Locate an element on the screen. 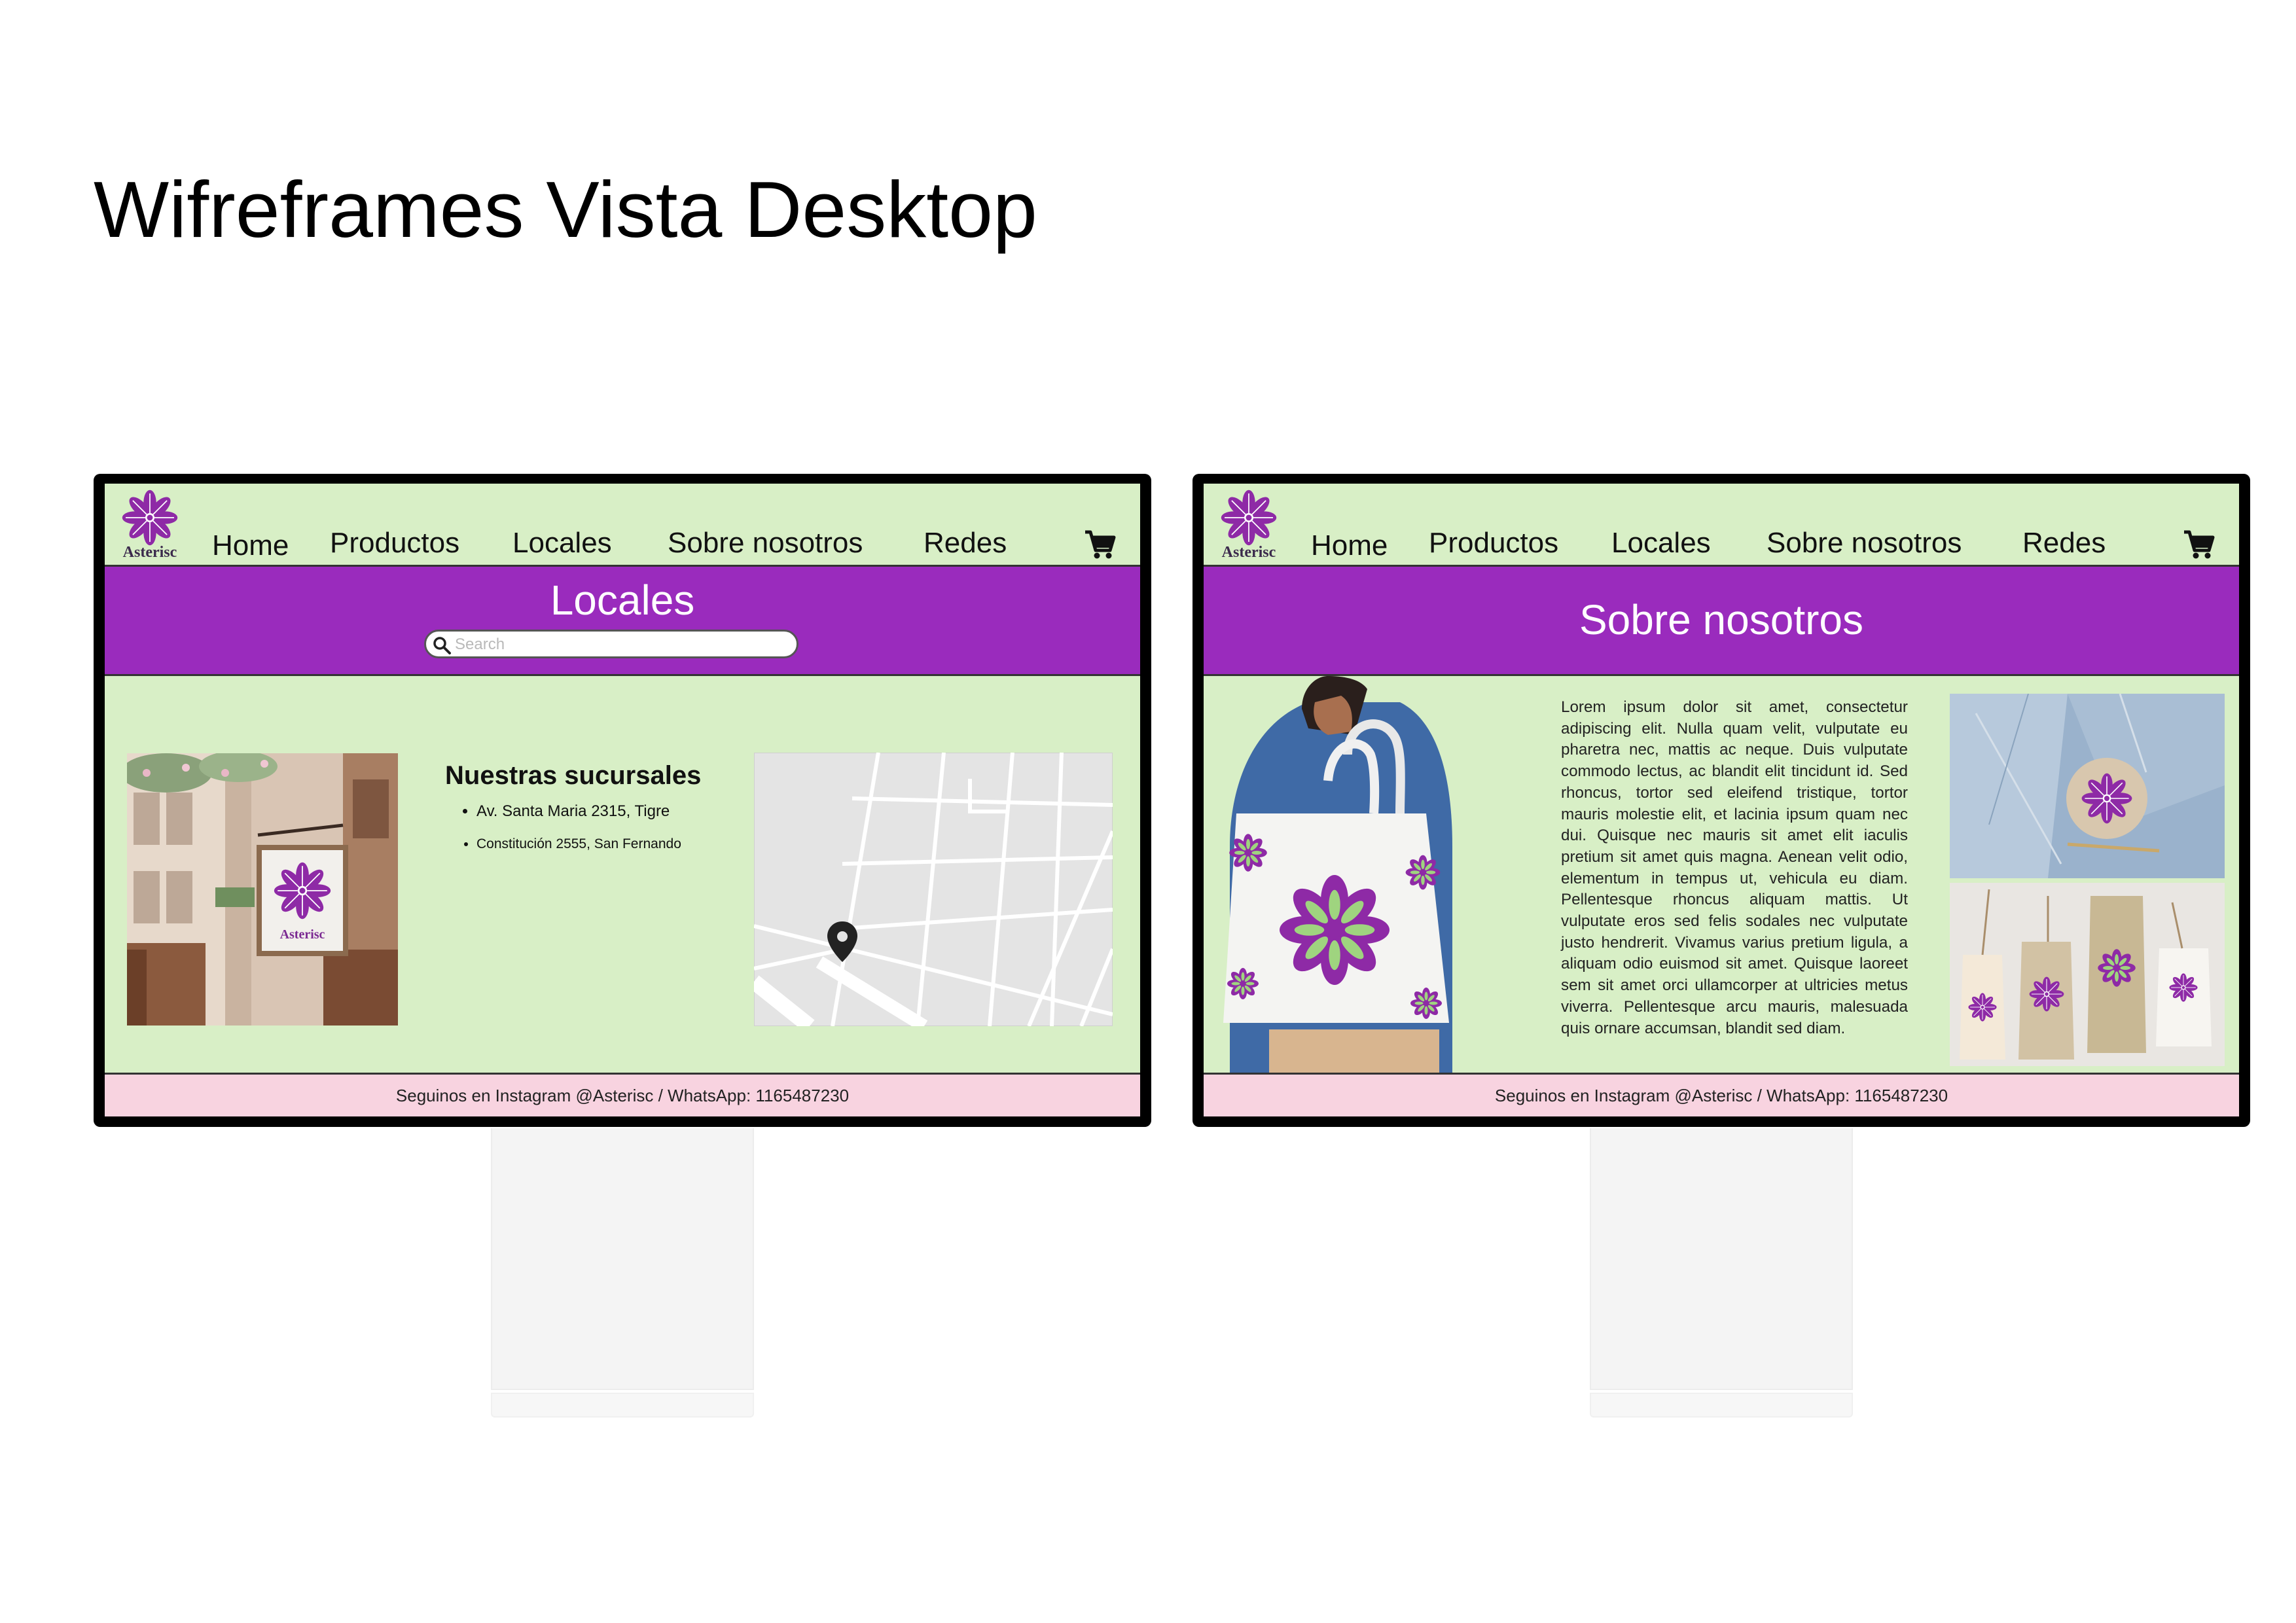 The width and height of the screenshot is (2296, 1623). denim-pin-photo is located at coordinates (2087, 786).